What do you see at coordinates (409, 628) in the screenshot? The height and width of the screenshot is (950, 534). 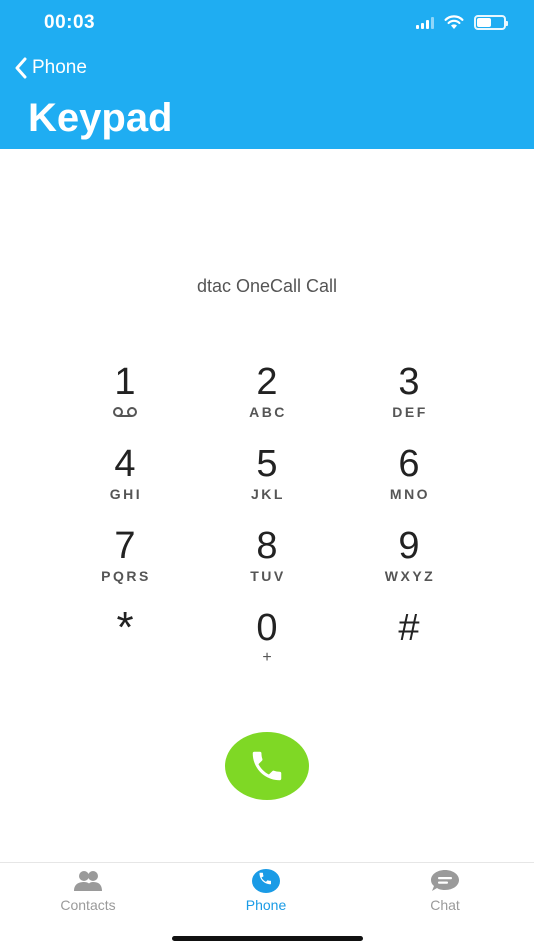 I see `key-digit: #` at bounding box center [409, 628].